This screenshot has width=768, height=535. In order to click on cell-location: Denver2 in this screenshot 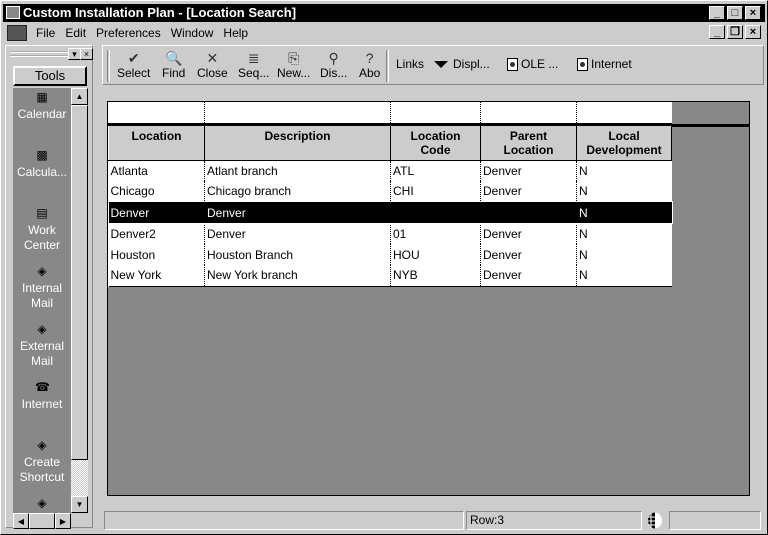, I will do `click(133, 233)`.